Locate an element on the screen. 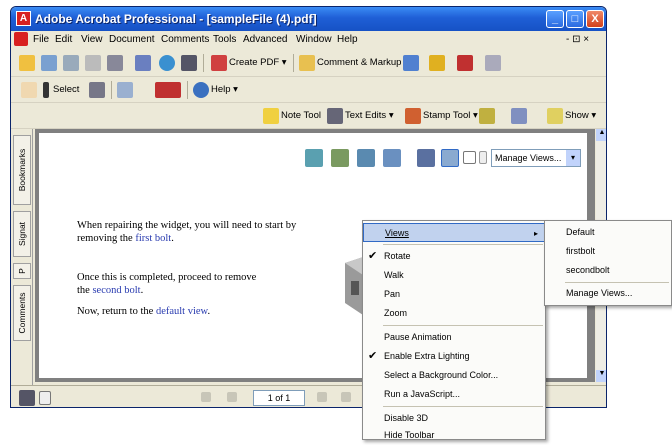  maximize-button: □ is located at coordinates (575, 19).